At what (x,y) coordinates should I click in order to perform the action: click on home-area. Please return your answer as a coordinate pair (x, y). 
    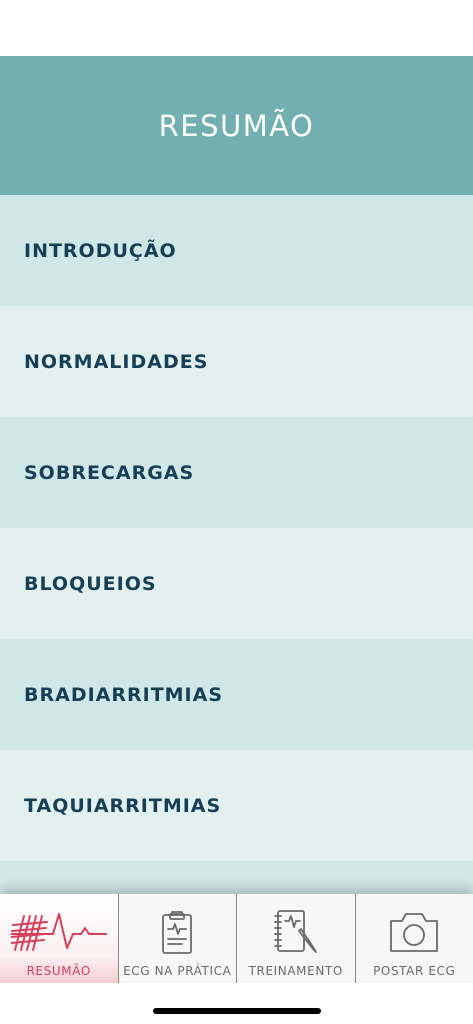
    Looking at the image, I should click on (236, 1003).